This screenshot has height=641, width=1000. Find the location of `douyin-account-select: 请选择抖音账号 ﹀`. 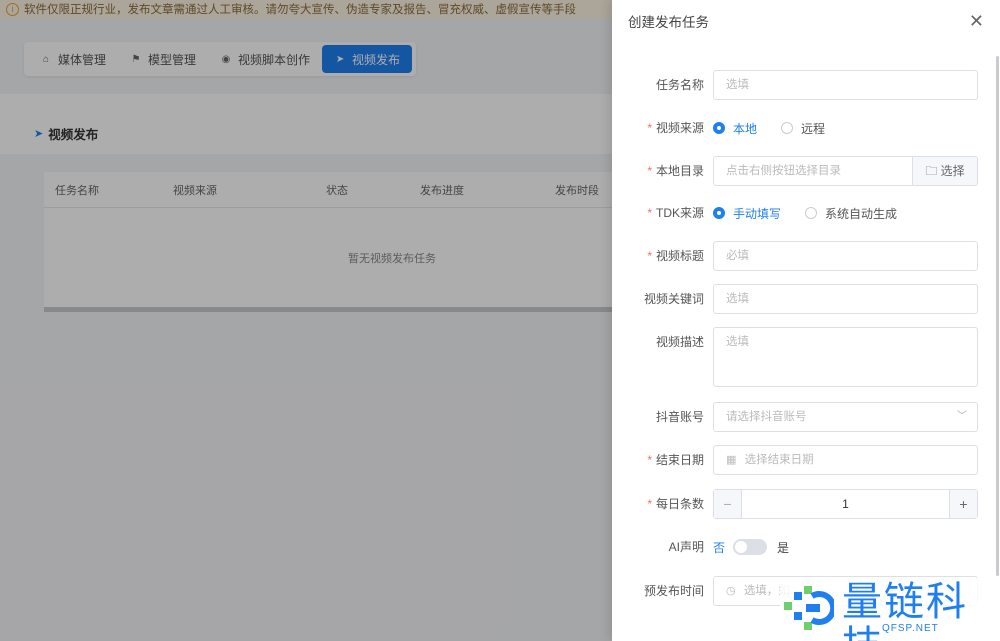

douyin-account-select: 请选择抖音账号 ﹀ is located at coordinates (845, 417).